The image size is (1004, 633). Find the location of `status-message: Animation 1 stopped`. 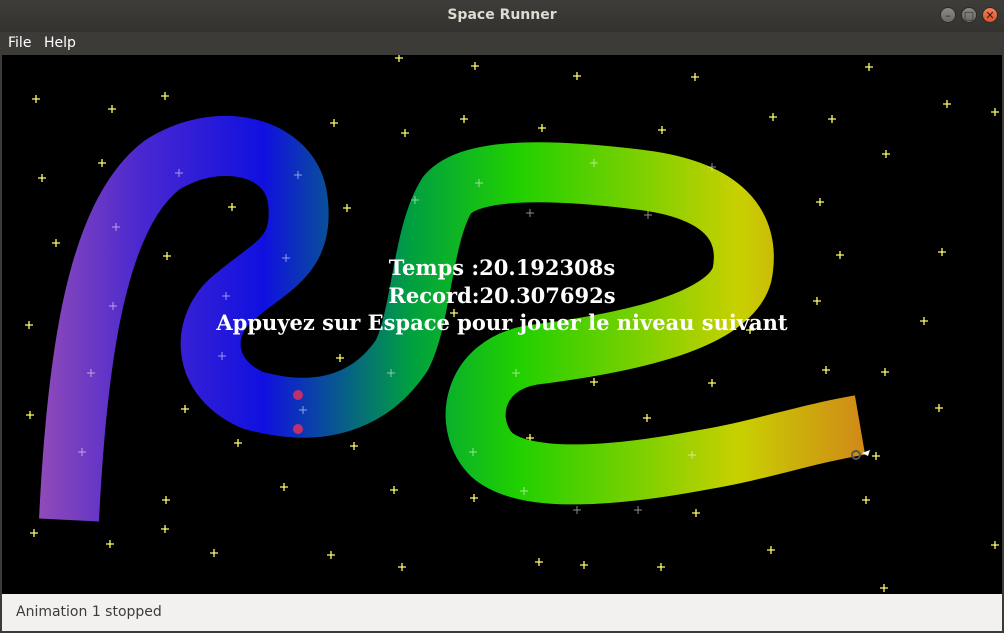

status-message: Animation 1 stopped is located at coordinates (89, 612).